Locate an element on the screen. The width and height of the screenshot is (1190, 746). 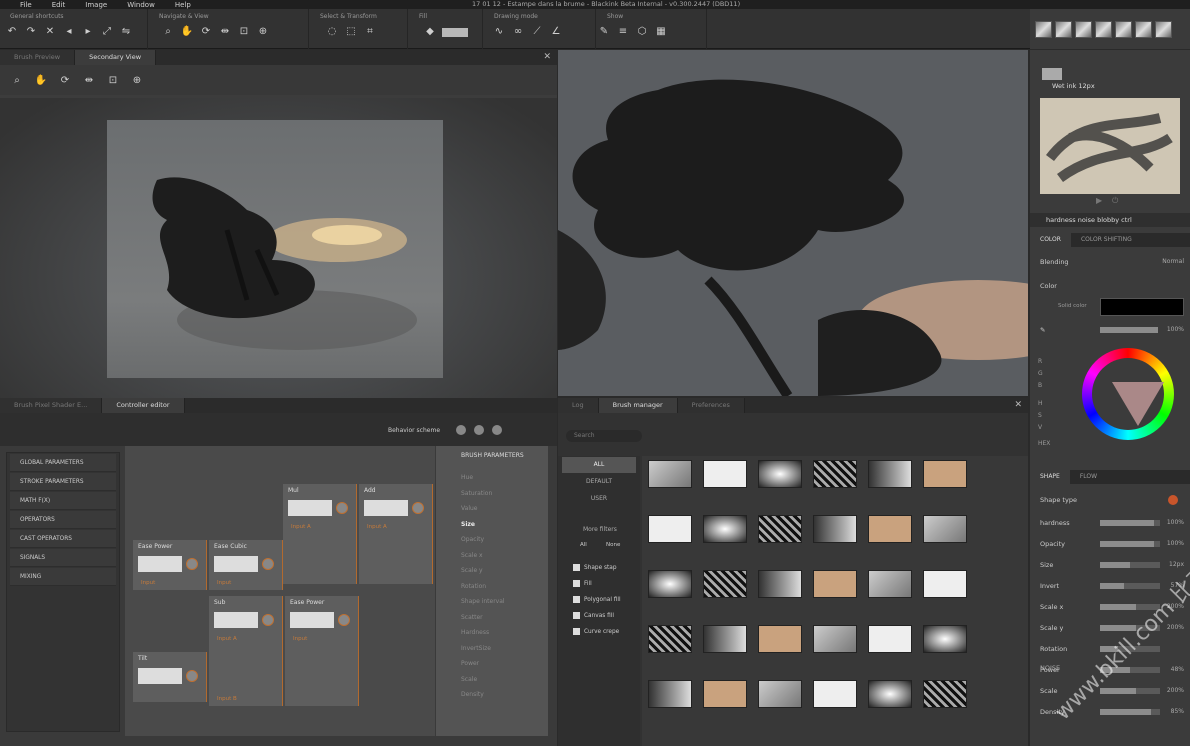
filter-all: All is located at coordinates (583, 545).